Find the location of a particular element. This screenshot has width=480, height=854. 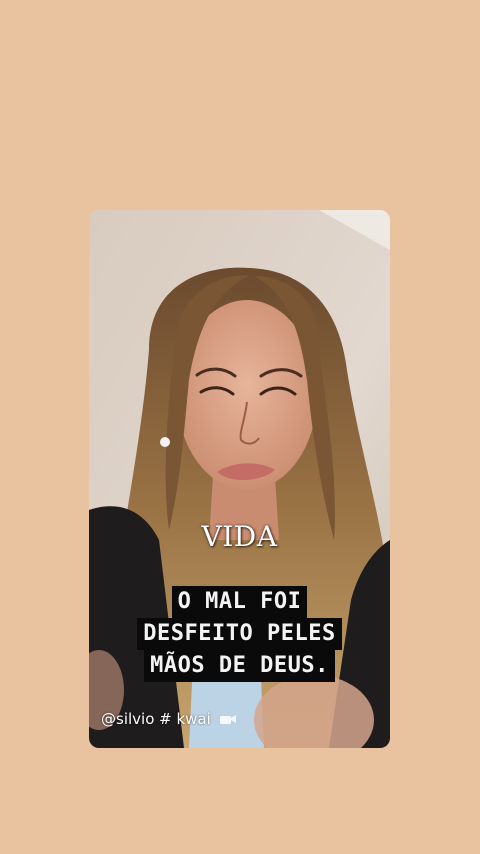

caption-line: MÃOS DE DEUS. is located at coordinates (239, 666).